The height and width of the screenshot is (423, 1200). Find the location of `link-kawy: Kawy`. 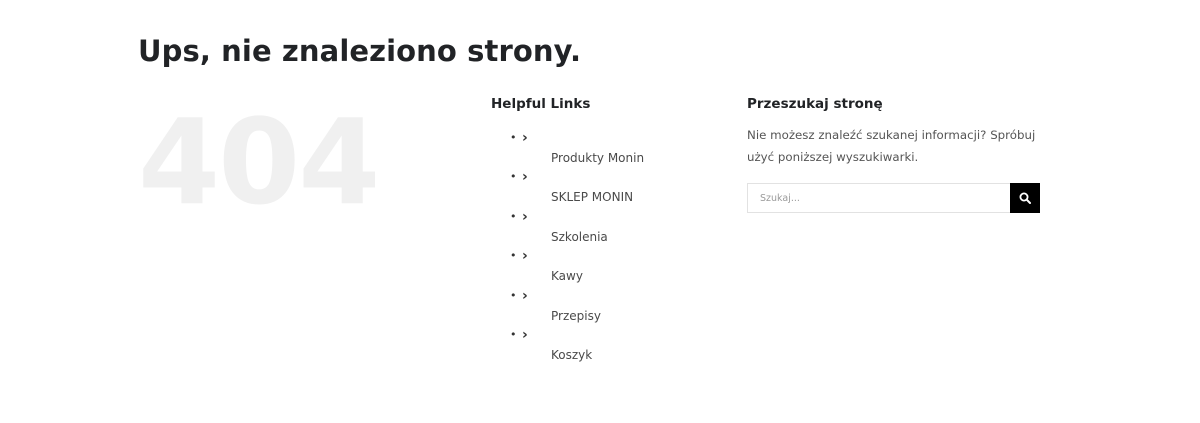

link-kawy: Kawy is located at coordinates (567, 276).